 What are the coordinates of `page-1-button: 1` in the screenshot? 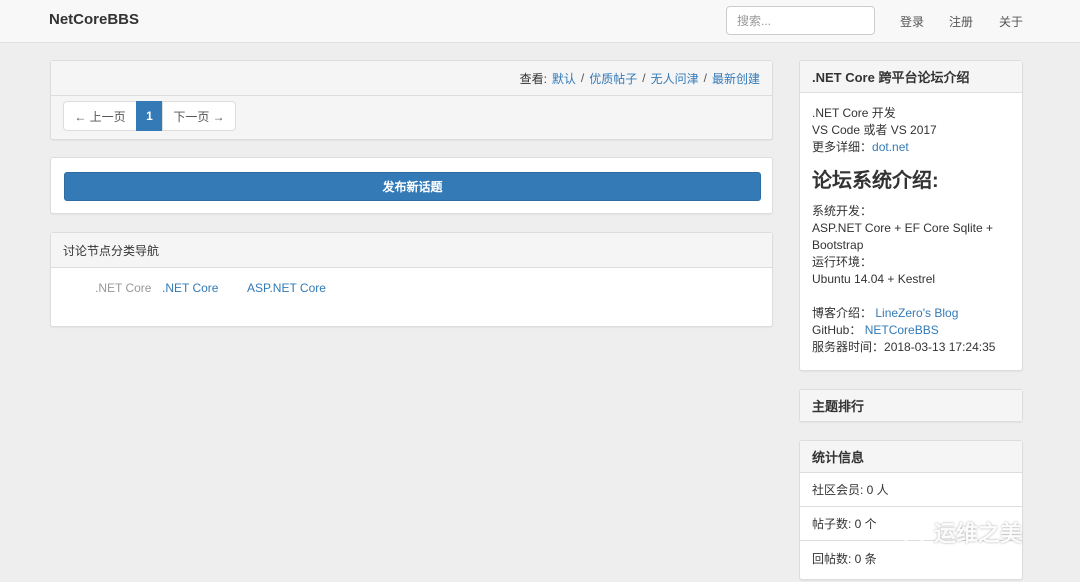 It's located at (149, 116).